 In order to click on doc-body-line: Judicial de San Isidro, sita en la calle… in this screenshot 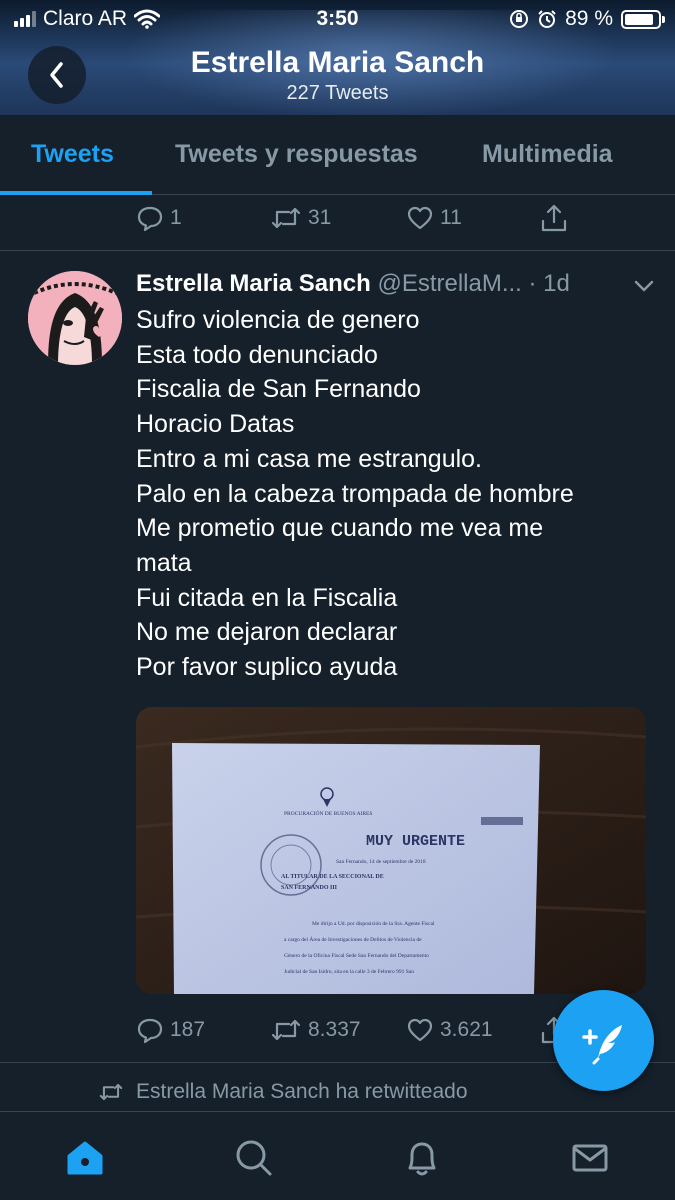, I will do `click(349, 972)`.